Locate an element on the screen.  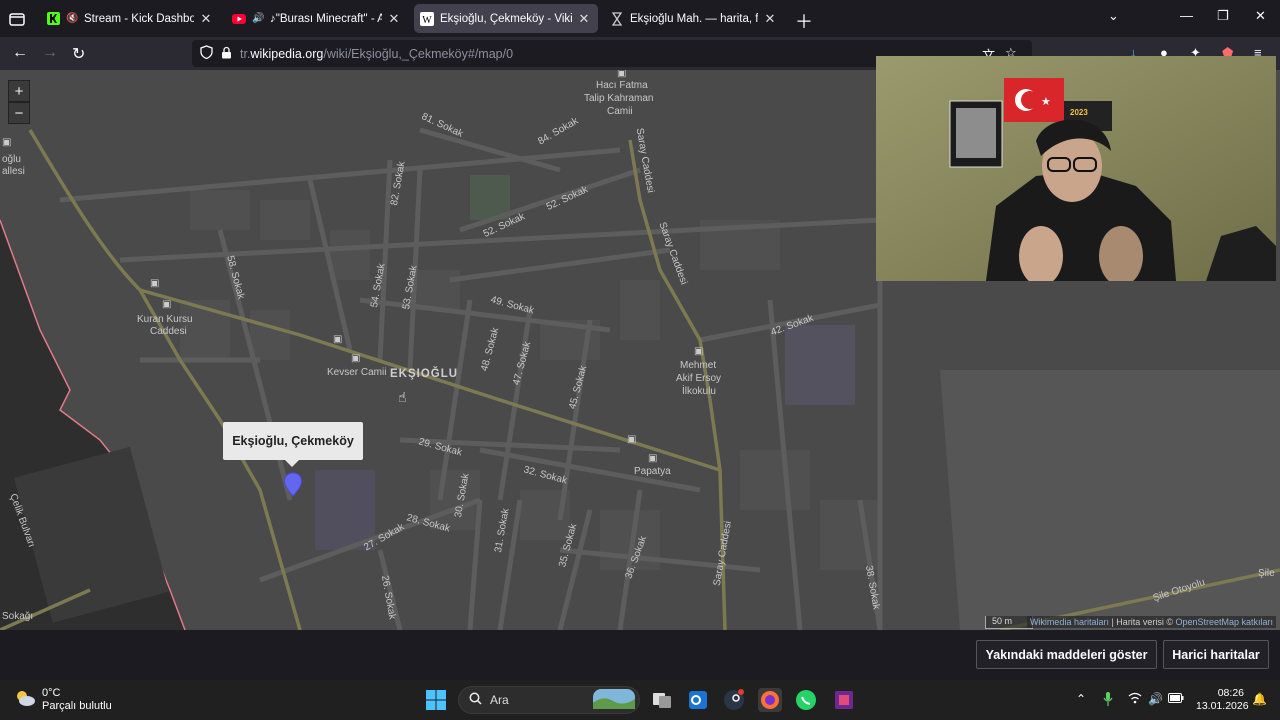
steam-icon is located at coordinates (734, 700).